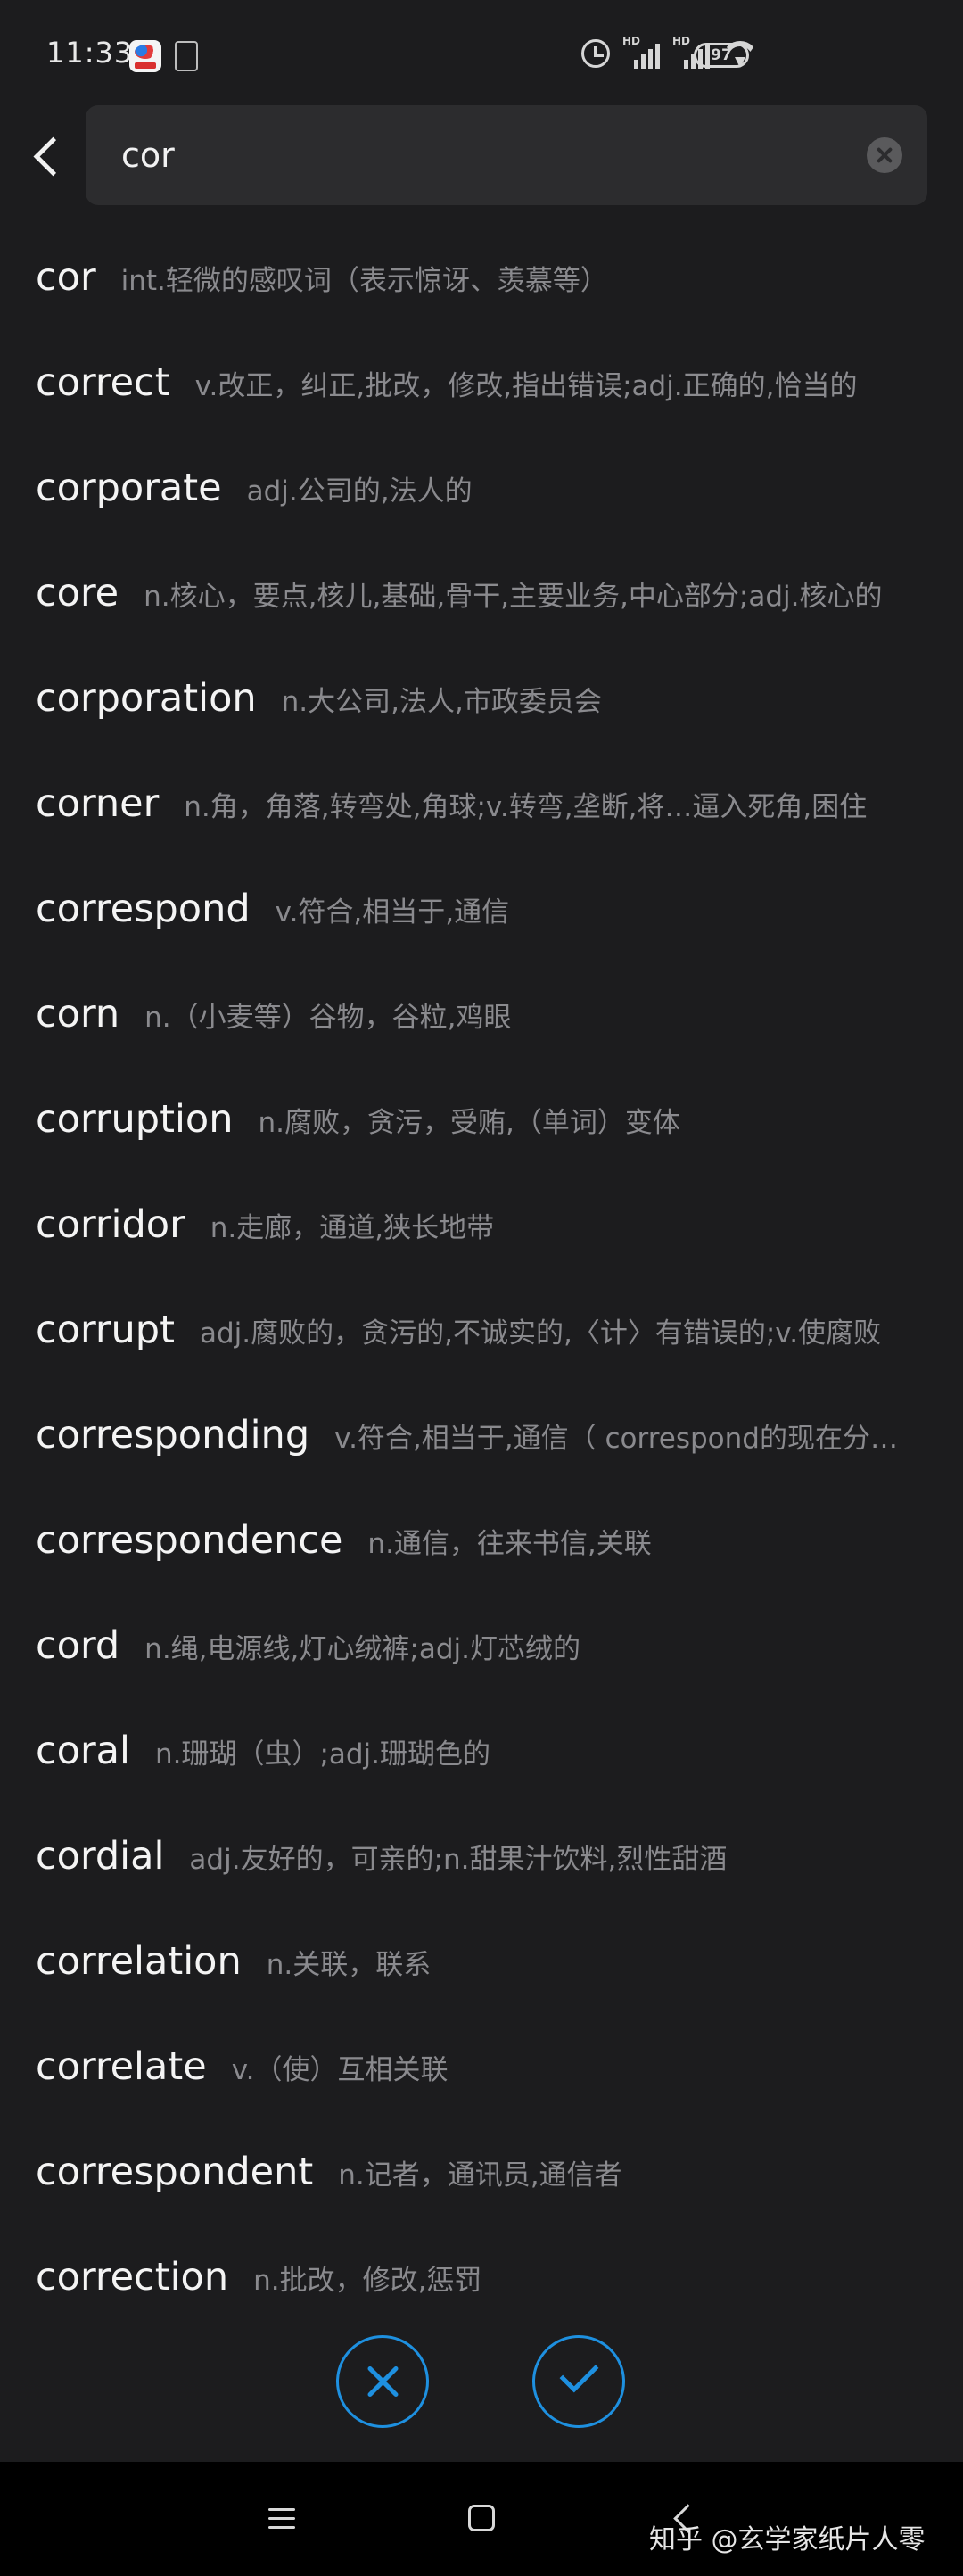  I want to click on result-definition: adj.友好的，可亲的;n.甜果汁饮料,烈性甜酒, so click(458, 1859).